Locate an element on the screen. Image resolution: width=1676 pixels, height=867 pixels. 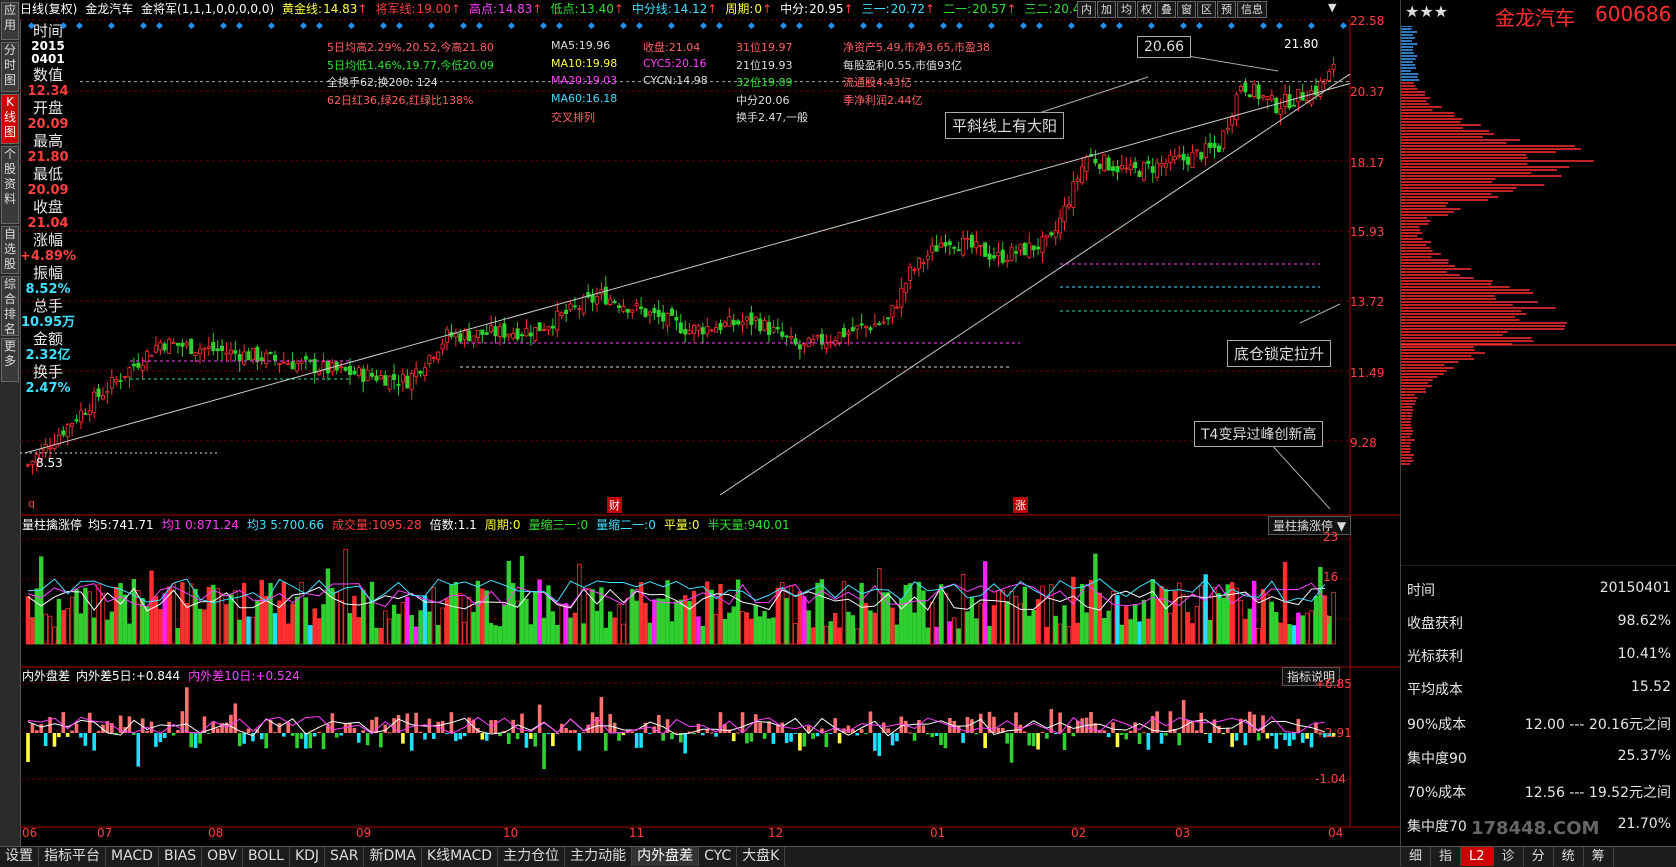
side-tab-2: L2 is located at coordinates (1477, 856).